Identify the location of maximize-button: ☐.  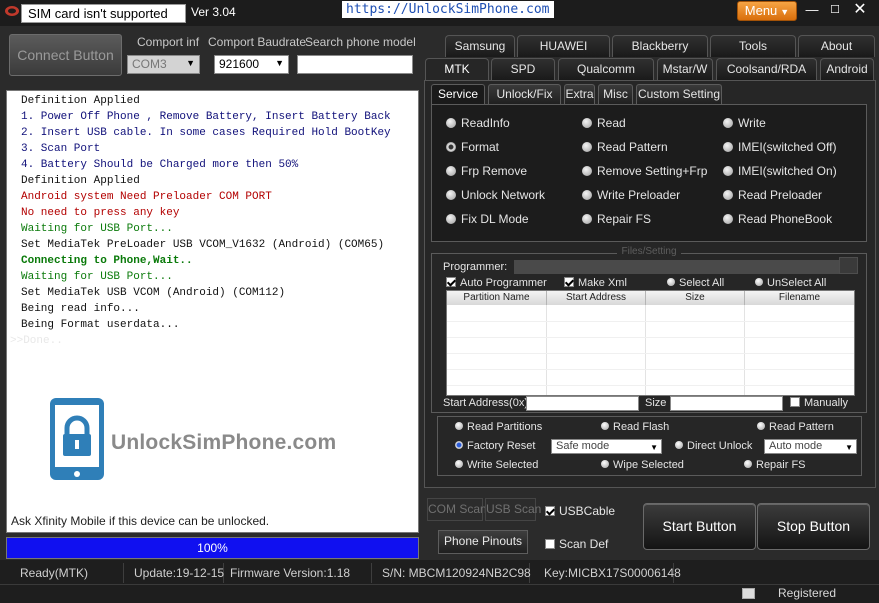
(835, 10).